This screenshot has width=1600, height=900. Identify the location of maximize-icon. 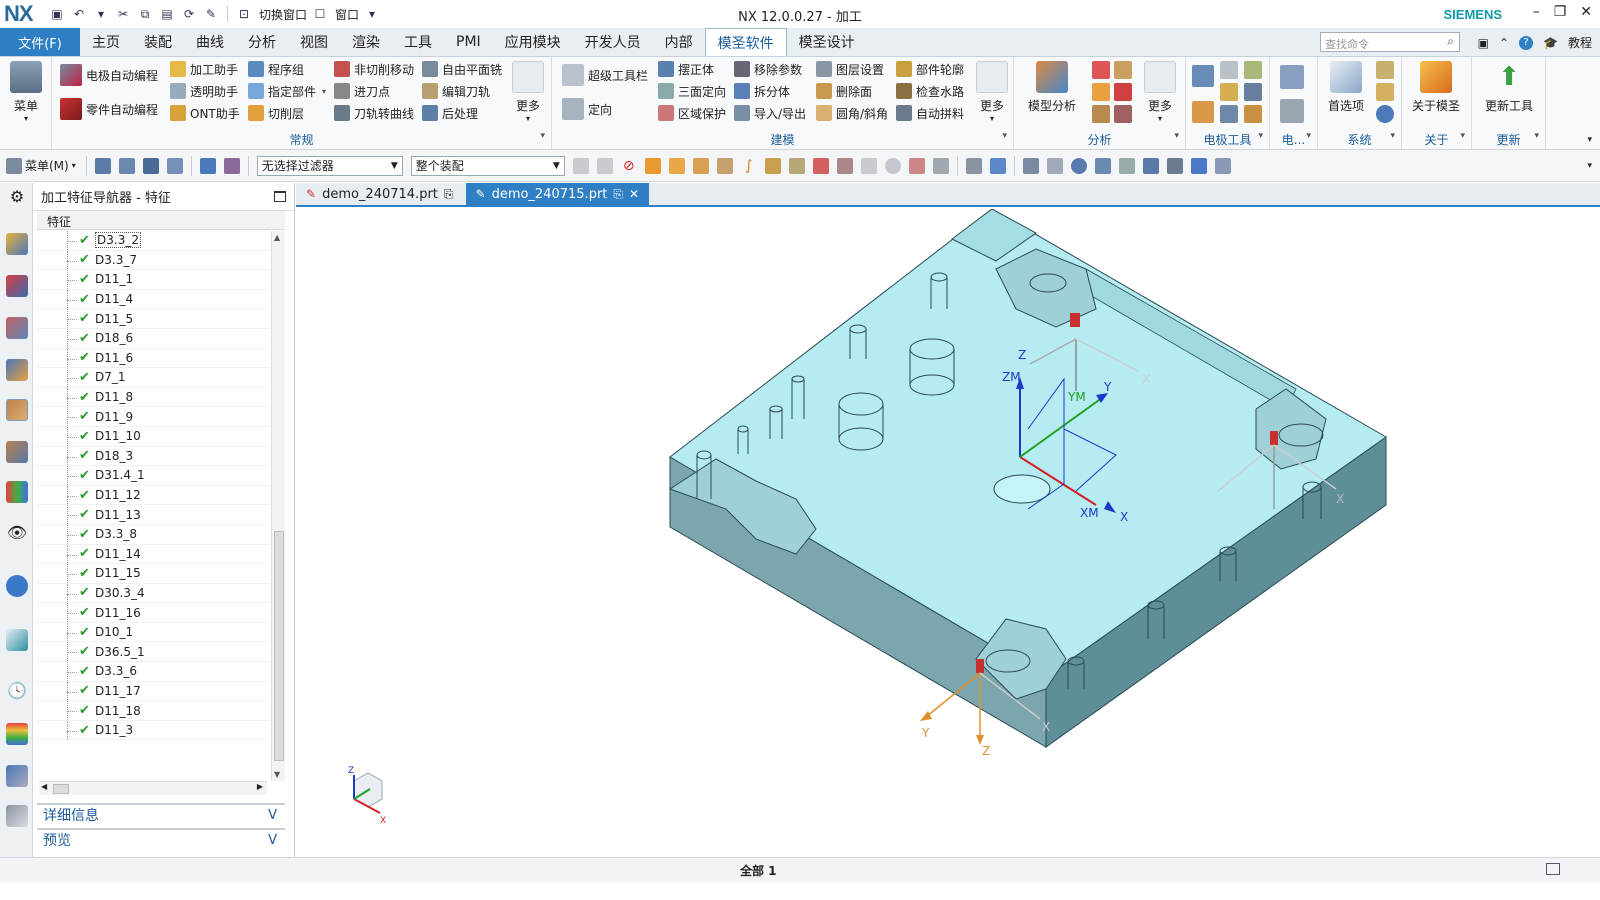
(280, 196).